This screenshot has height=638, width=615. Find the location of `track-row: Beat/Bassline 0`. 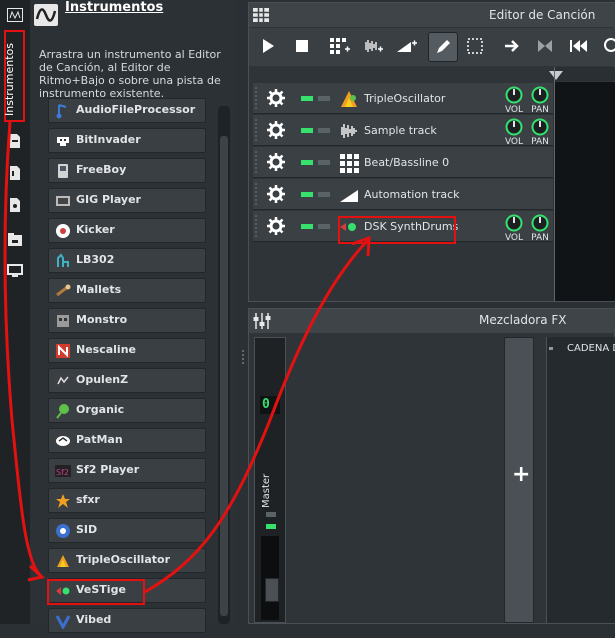

track-row: Beat/Bassline 0 is located at coordinates (403, 162).